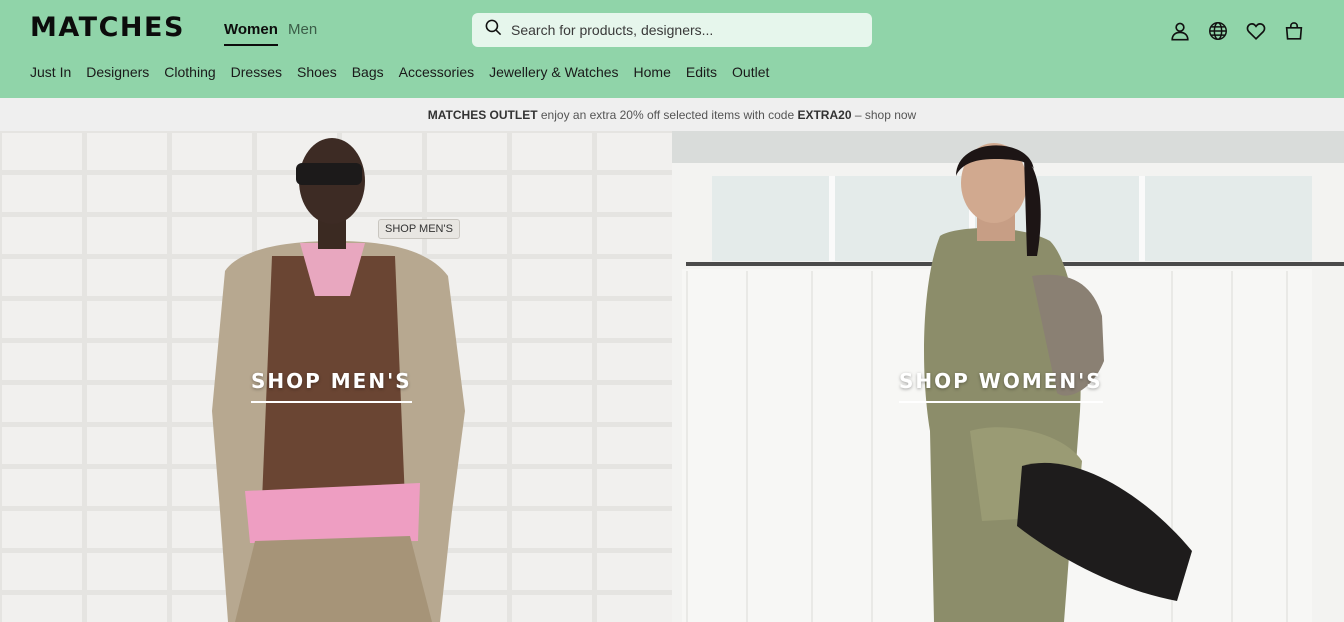 The width and height of the screenshot is (1344, 622). What do you see at coordinates (331, 386) in the screenshot?
I see `shop-mens-link: SHOP MEN'S` at bounding box center [331, 386].